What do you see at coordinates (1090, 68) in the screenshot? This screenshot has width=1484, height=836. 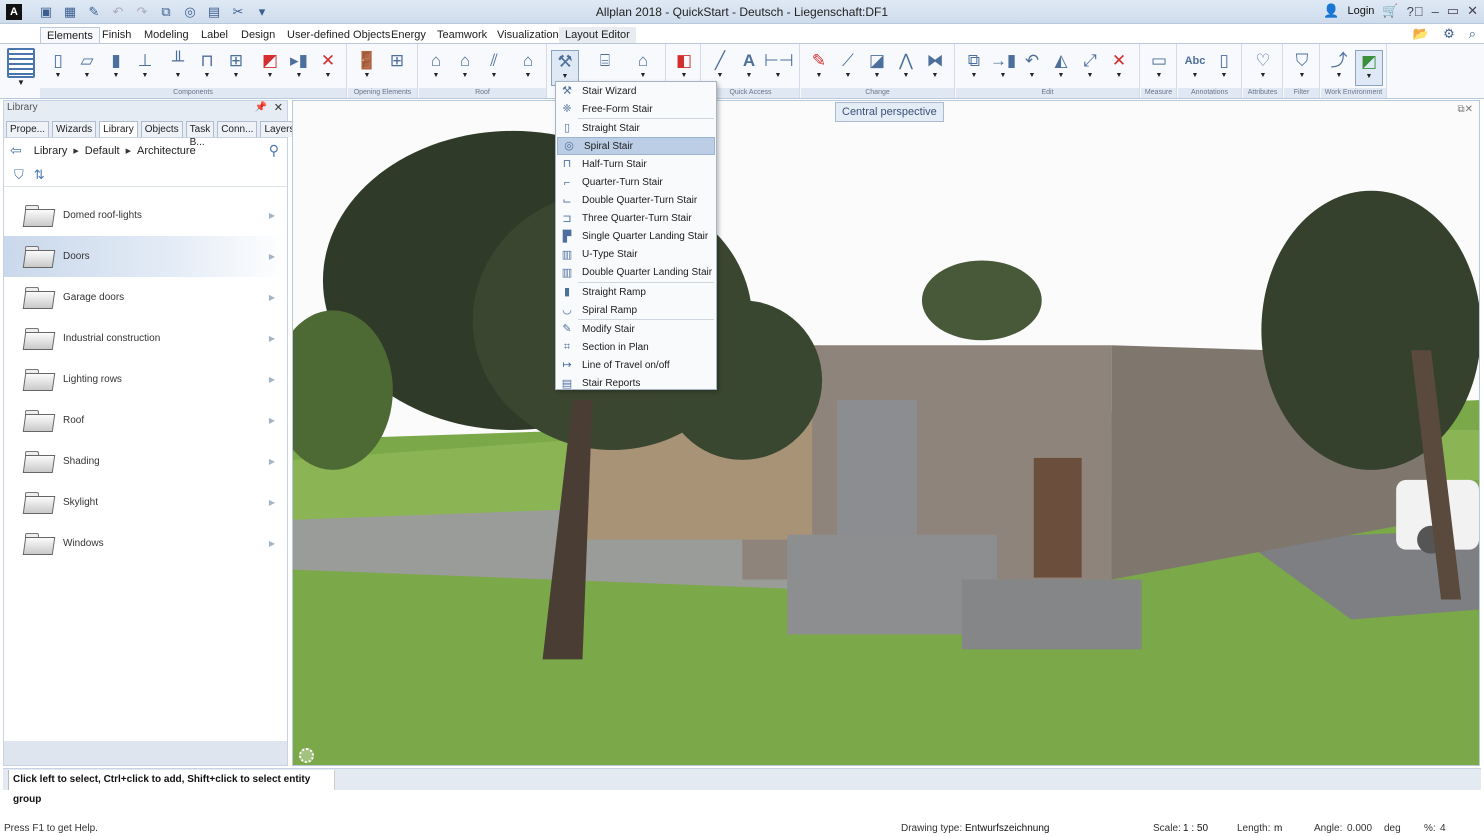 I see `stretch-tool: ⤢ ▼` at bounding box center [1090, 68].